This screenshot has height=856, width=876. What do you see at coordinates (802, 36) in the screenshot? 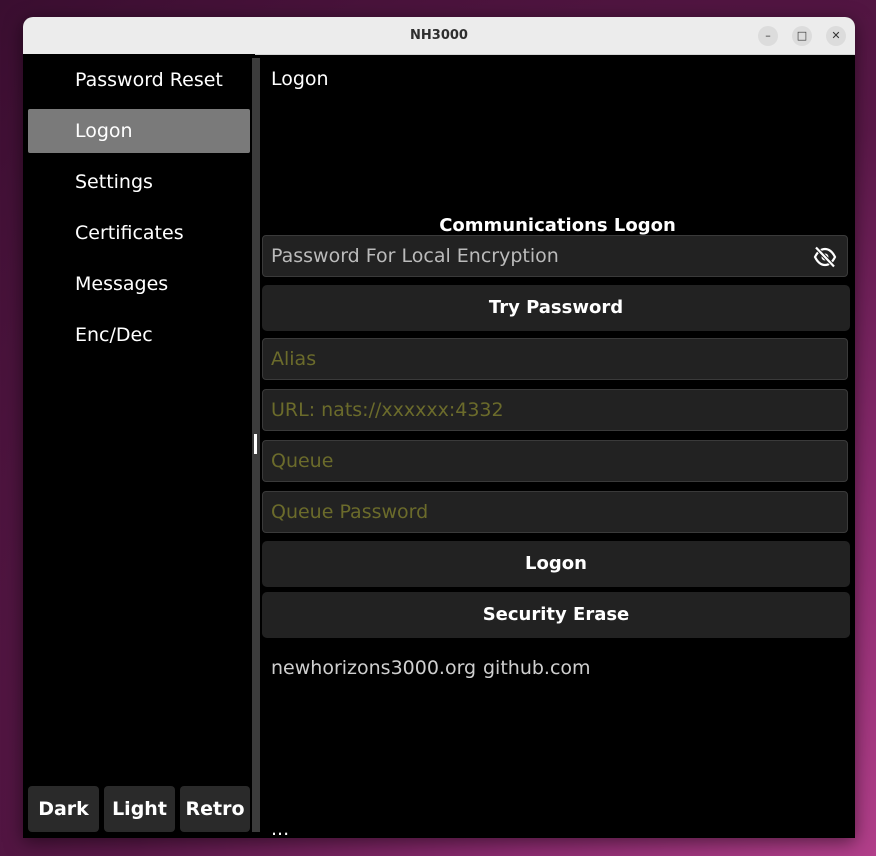
I see `maximize-button: □` at bounding box center [802, 36].